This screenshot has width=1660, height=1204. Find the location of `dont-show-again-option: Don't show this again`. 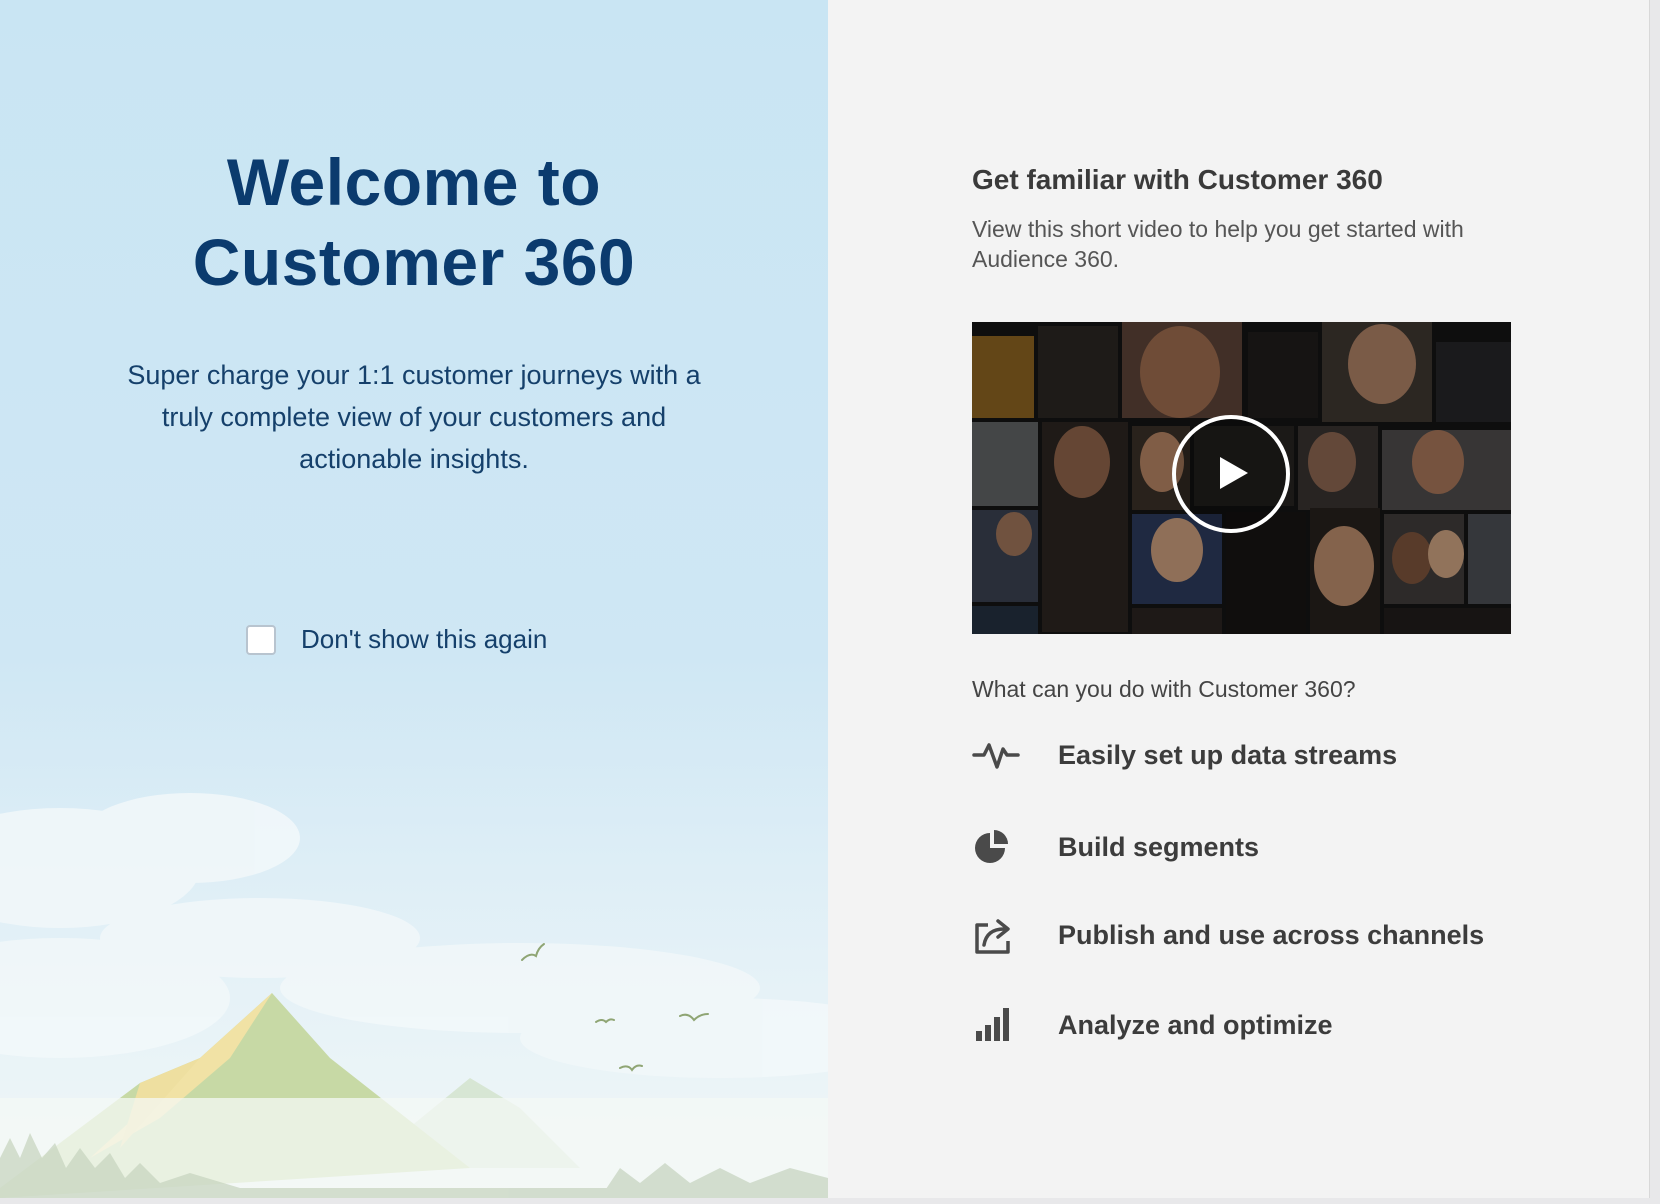

dont-show-again-option: Don't show this again is located at coordinates (396, 639).